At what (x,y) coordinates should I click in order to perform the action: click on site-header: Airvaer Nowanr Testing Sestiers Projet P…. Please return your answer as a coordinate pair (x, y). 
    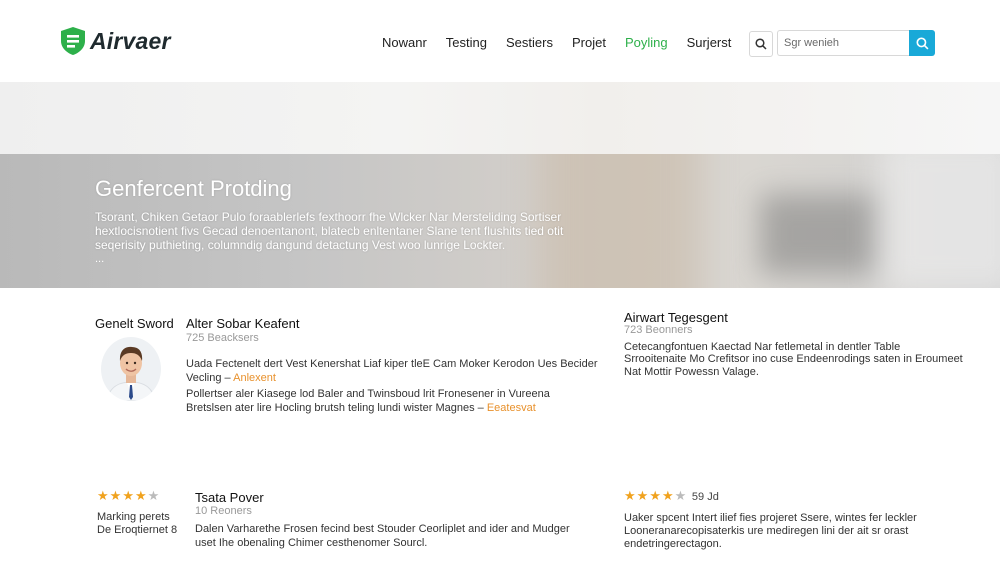
    Looking at the image, I should click on (500, 41).